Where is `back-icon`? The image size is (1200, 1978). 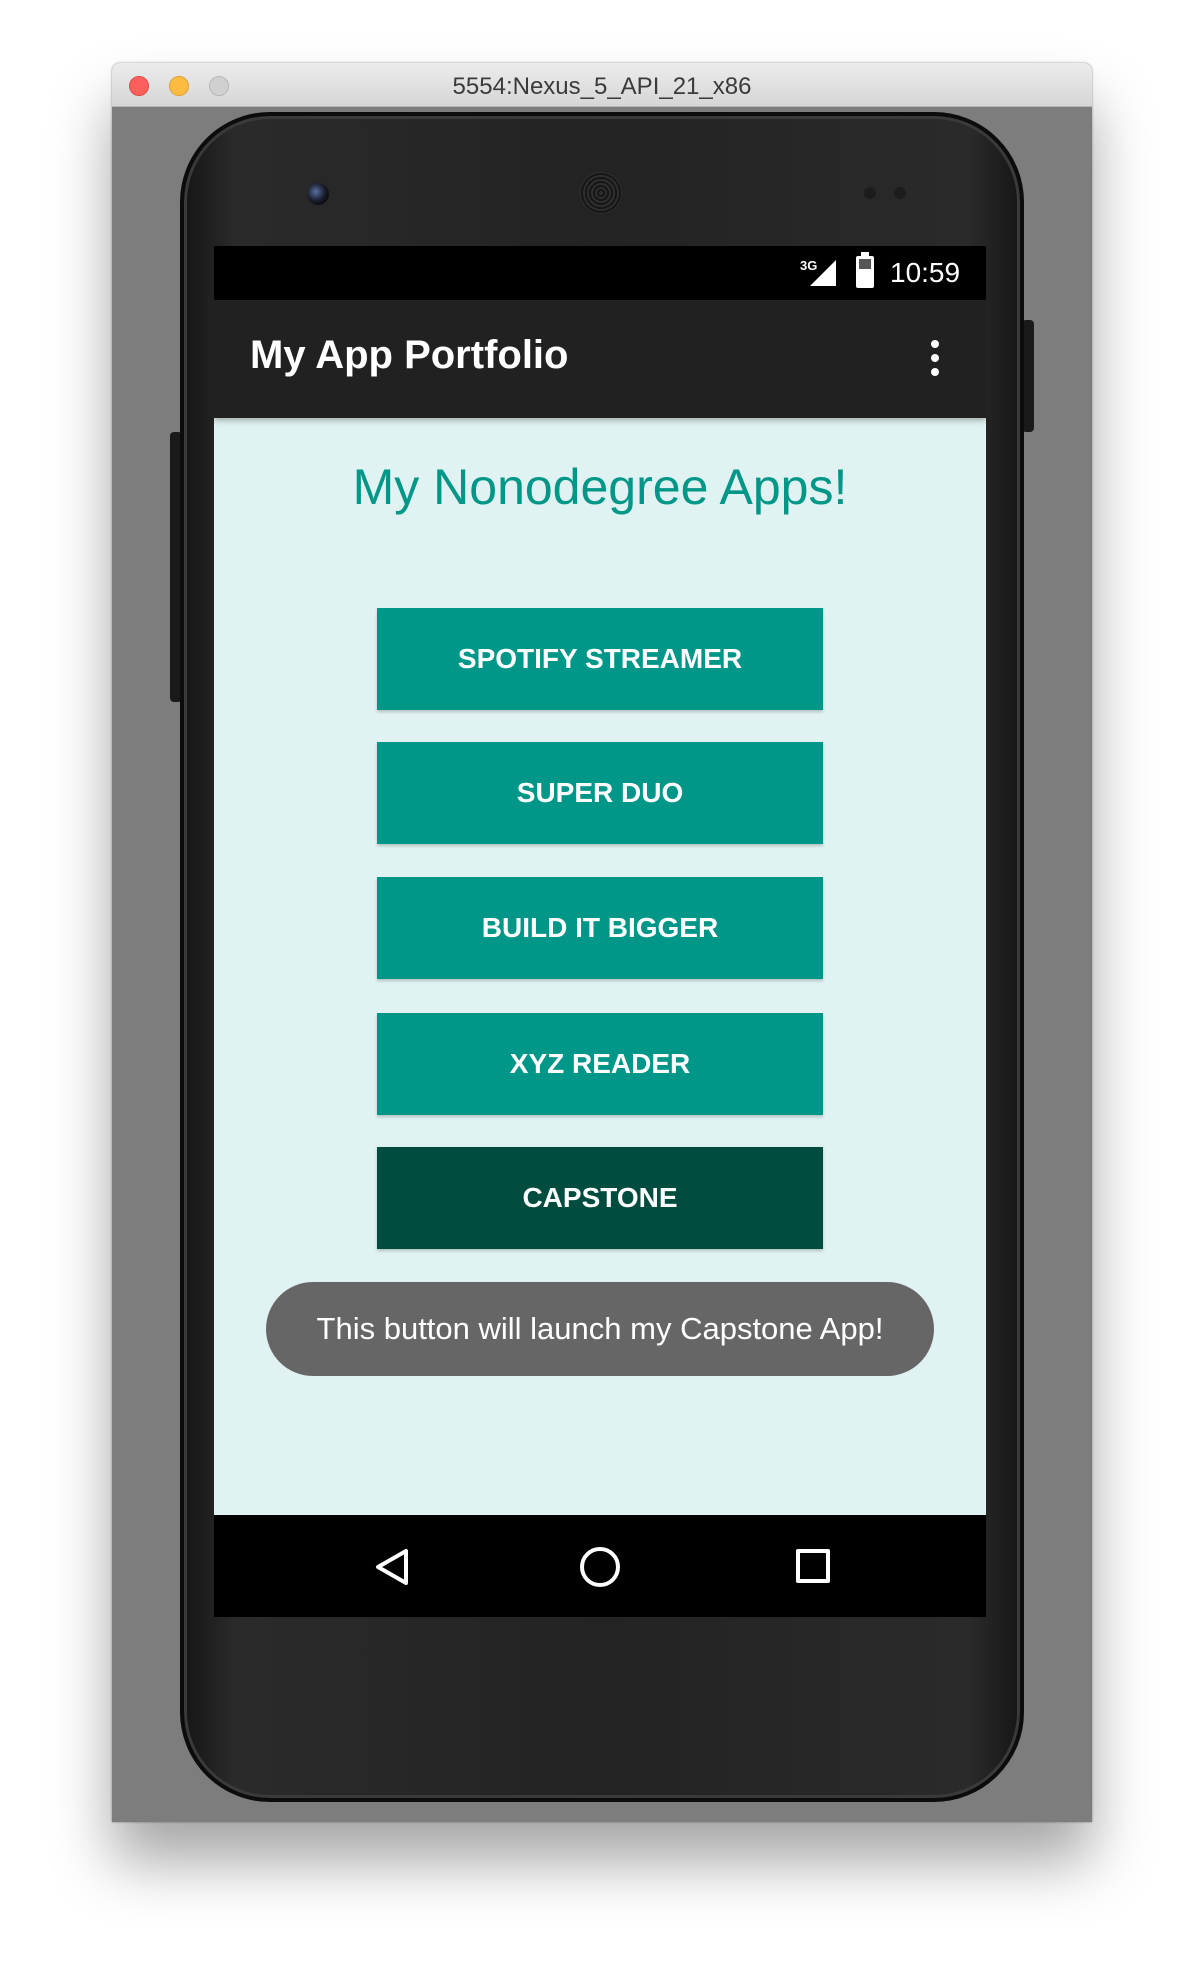
back-icon is located at coordinates (392, 1567).